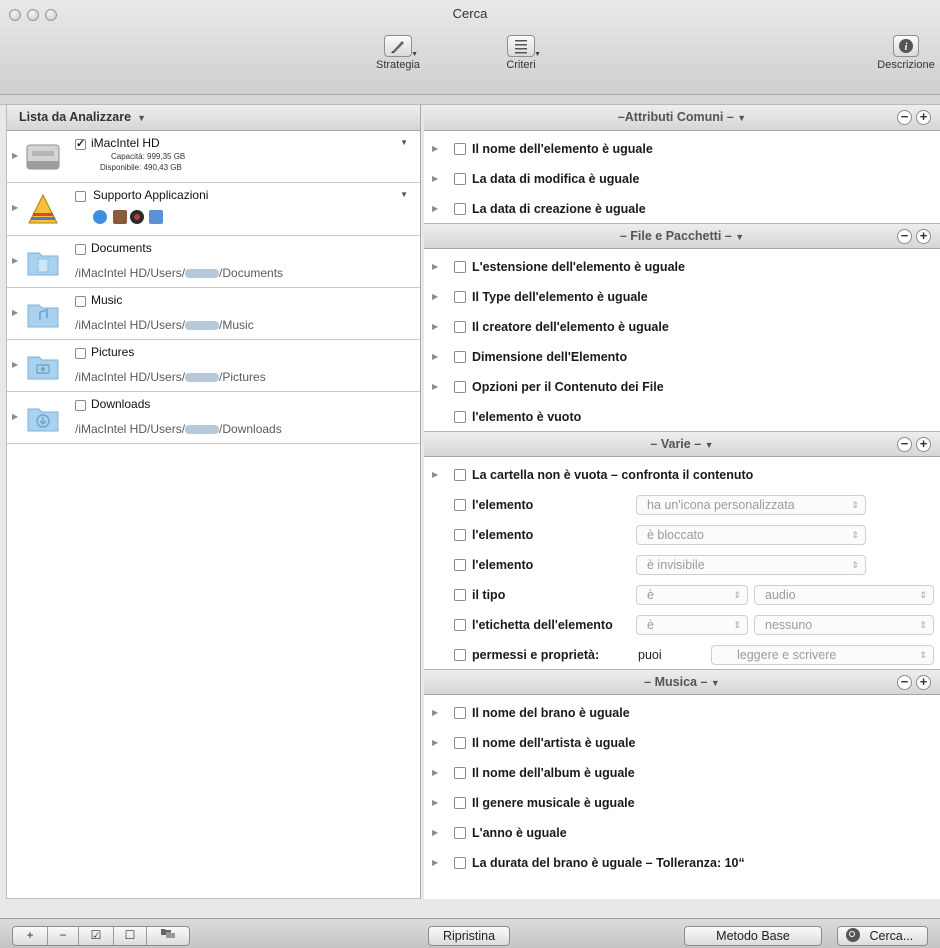  What do you see at coordinates (682, 327) in the screenshot?
I see `criteria-row: ▶ Il creatore dell'elemento è uguale` at bounding box center [682, 327].